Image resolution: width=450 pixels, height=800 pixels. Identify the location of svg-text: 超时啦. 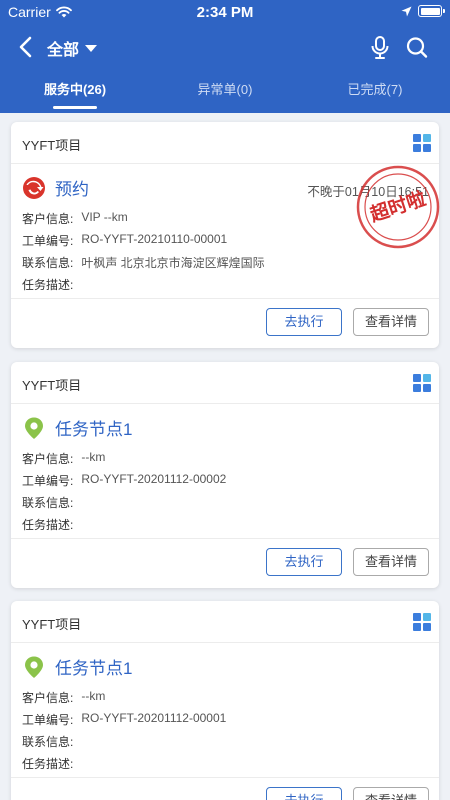
(397, 207).